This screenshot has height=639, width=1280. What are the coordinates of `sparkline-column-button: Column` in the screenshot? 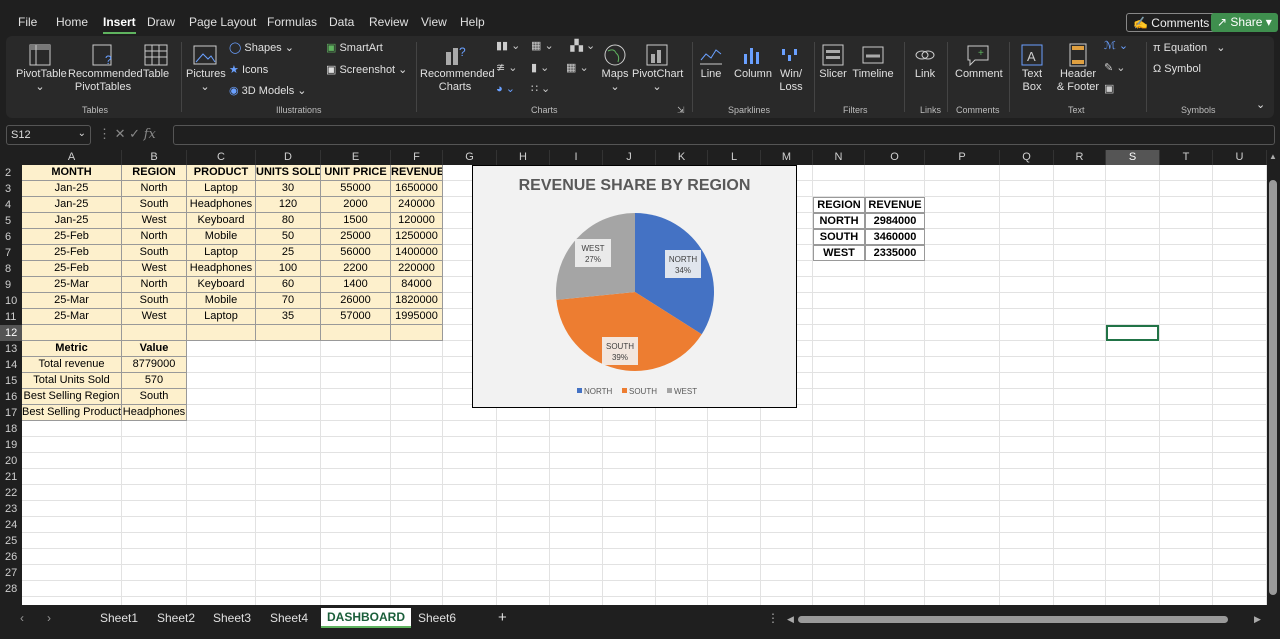 It's located at (753, 61).